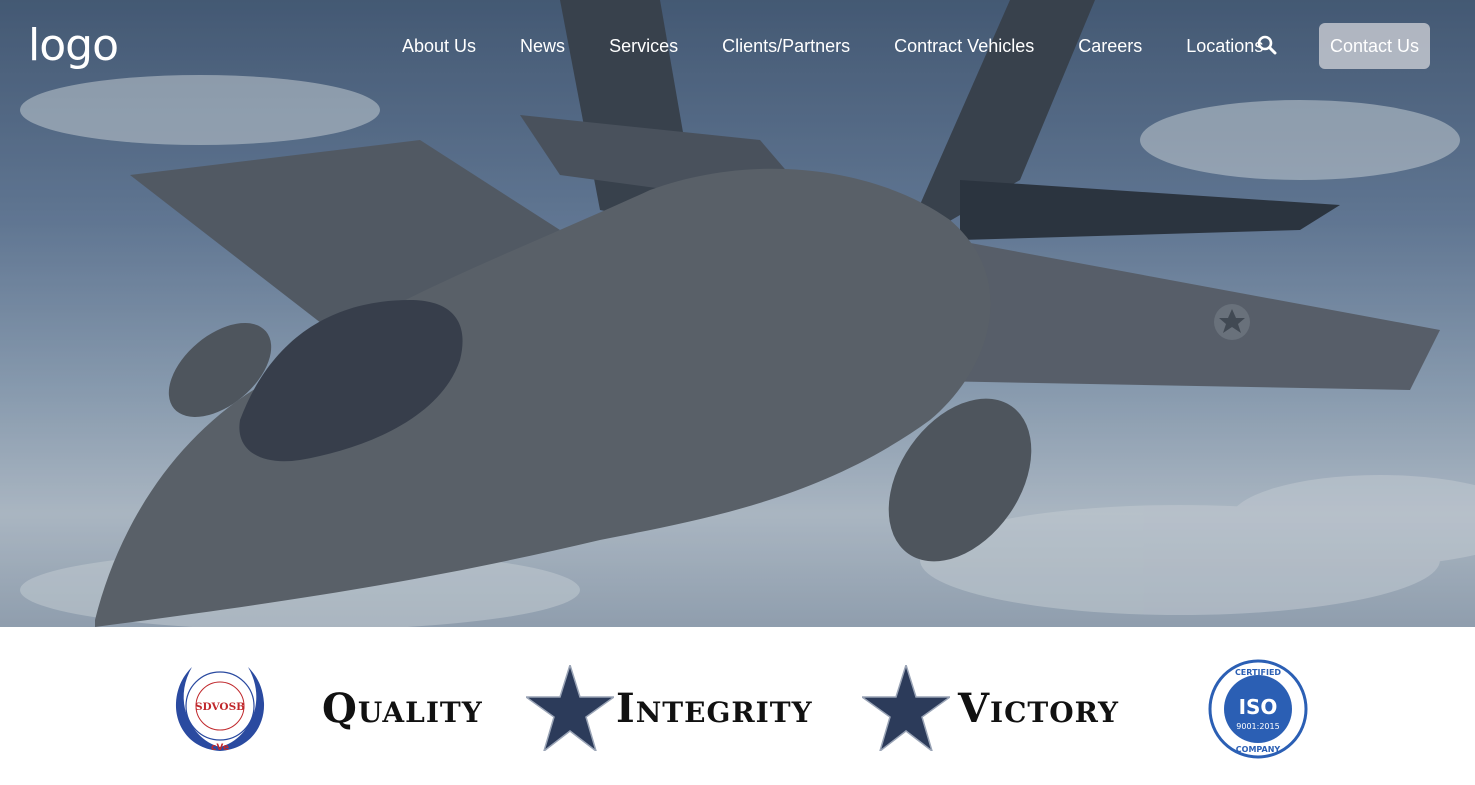 This screenshot has width=1475, height=785. I want to click on svg-text: CERTIFIED, so click(1258, 672).